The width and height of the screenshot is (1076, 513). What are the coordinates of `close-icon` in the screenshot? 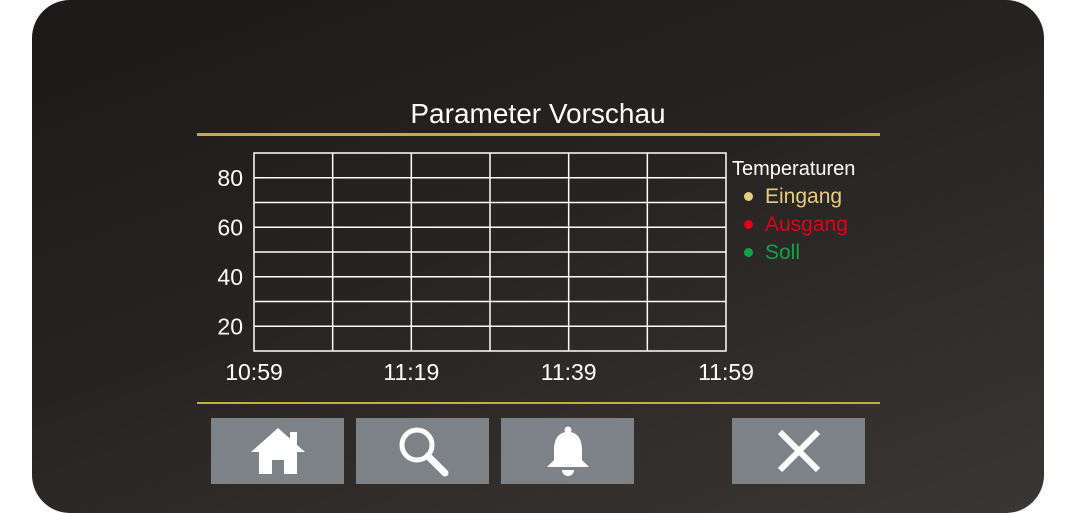 It's located at (798, 451).